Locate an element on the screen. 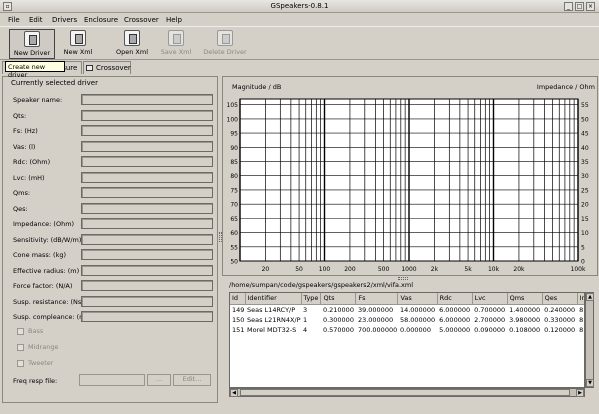 This screenshot has height=414, width=599. minimize-icon: _ is located at coordinates (568, 6).